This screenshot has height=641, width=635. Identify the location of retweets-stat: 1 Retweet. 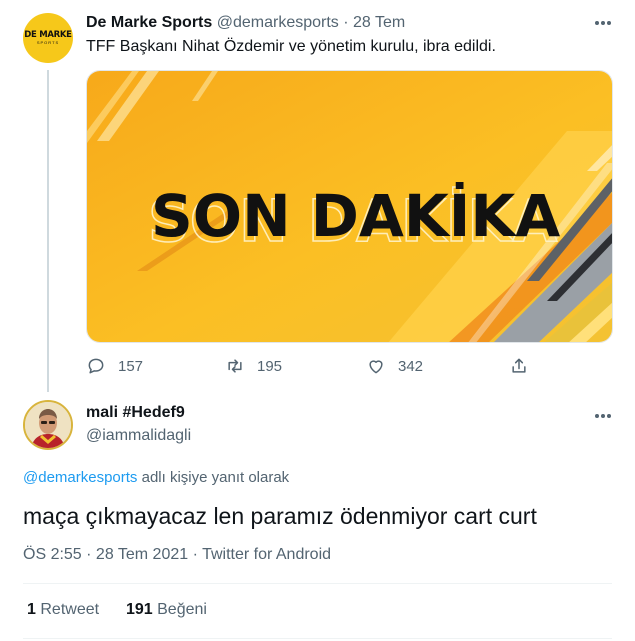
(63, 609).